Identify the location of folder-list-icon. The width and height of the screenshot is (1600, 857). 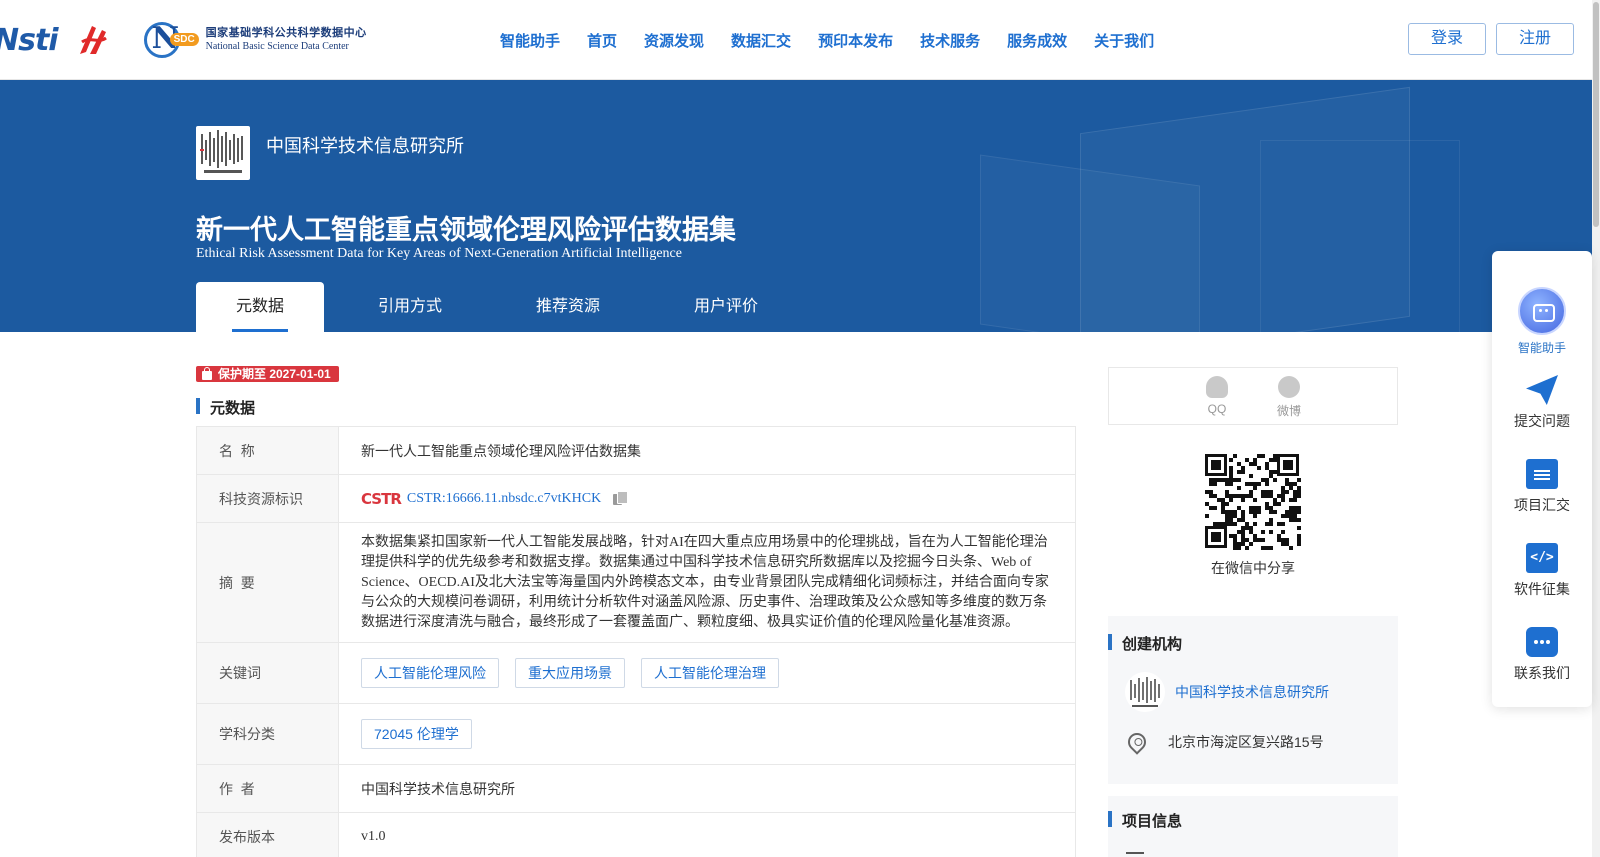
(1542, 474).